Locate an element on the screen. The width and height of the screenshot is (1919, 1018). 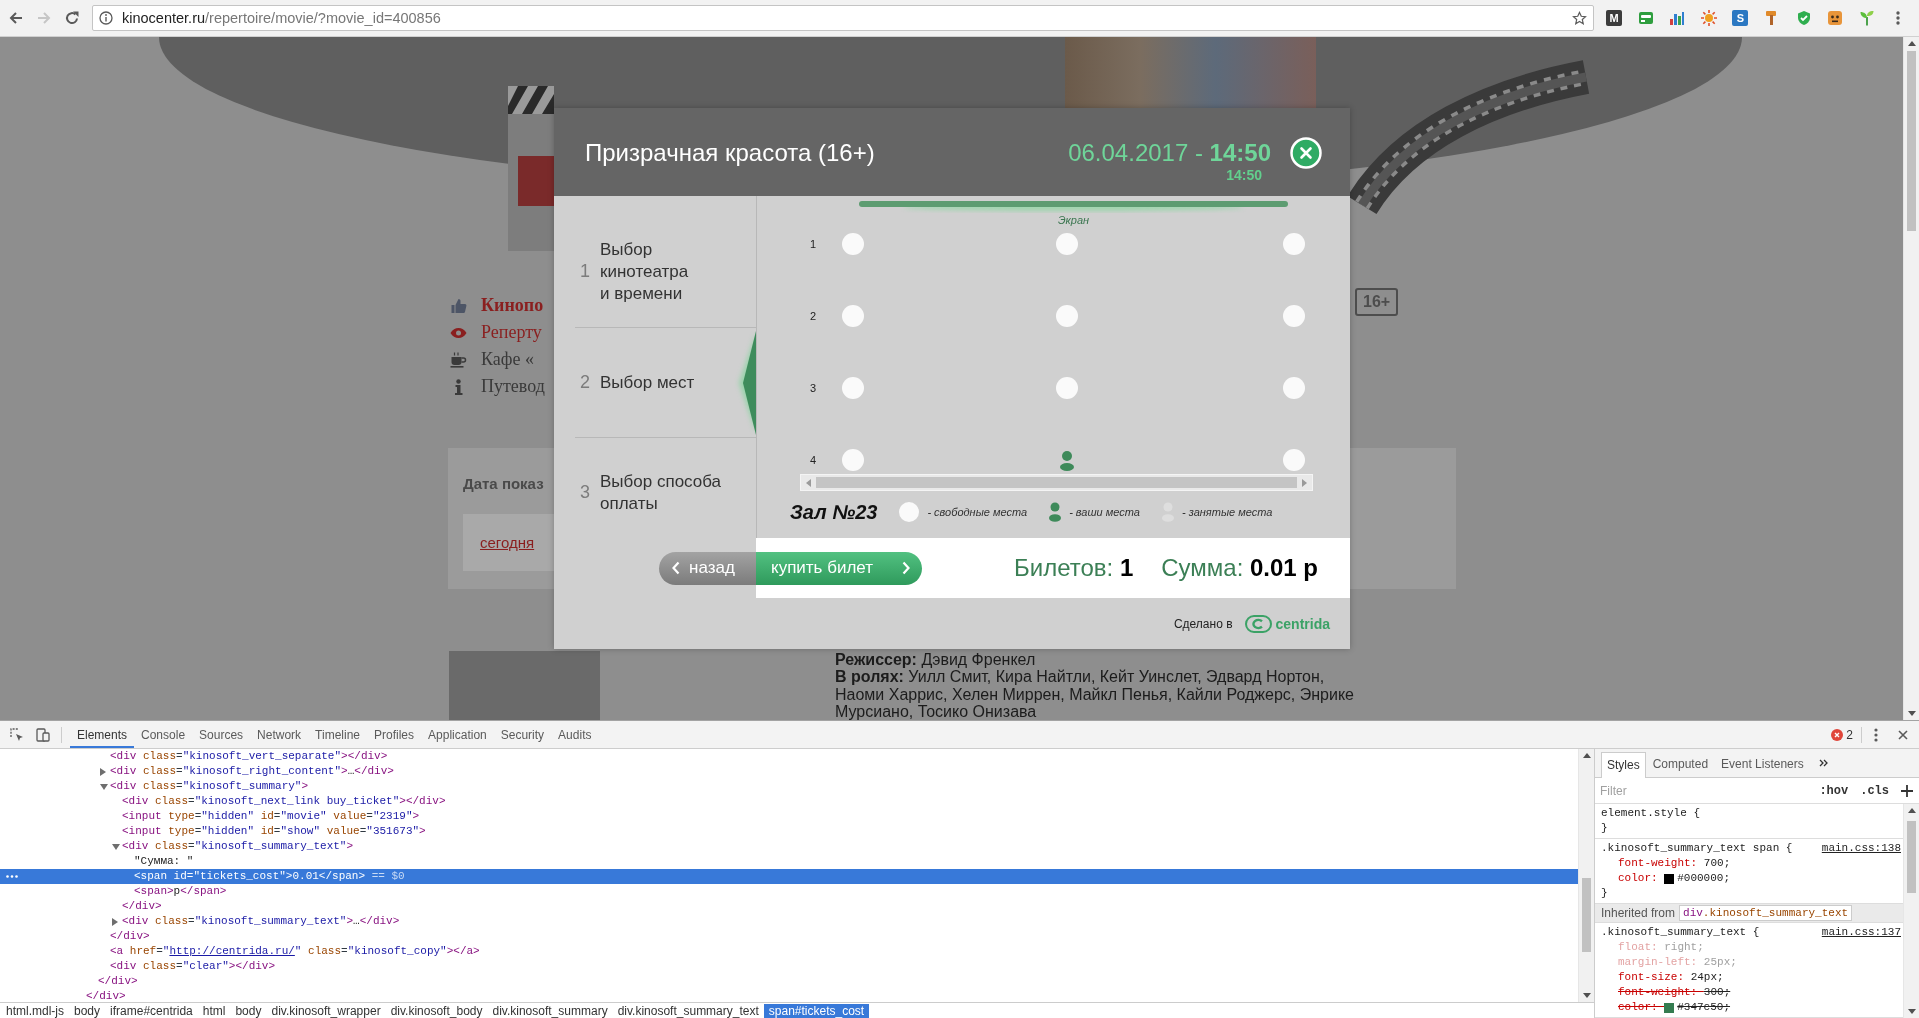
device-icon is located at coordinates (43, 734).